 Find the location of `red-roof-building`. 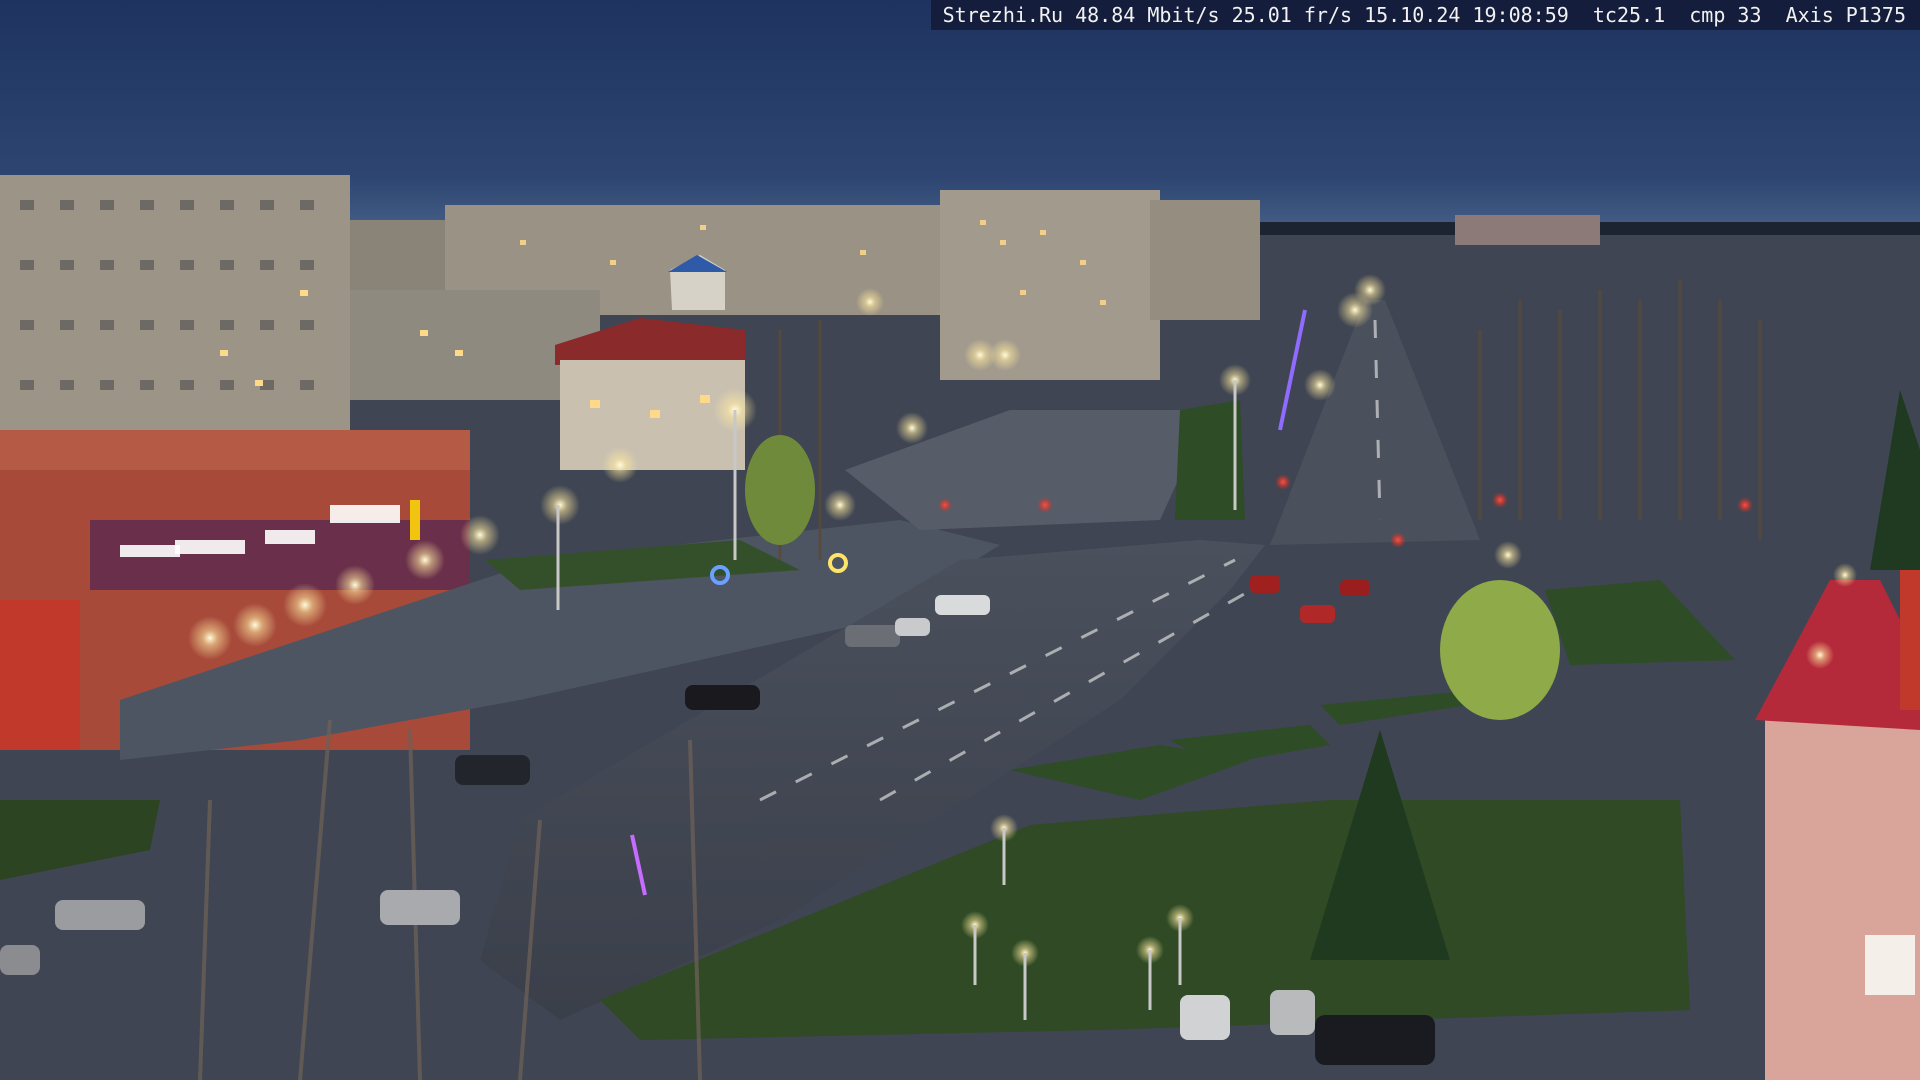

red-roof-building is located at coordinates (650, 394).